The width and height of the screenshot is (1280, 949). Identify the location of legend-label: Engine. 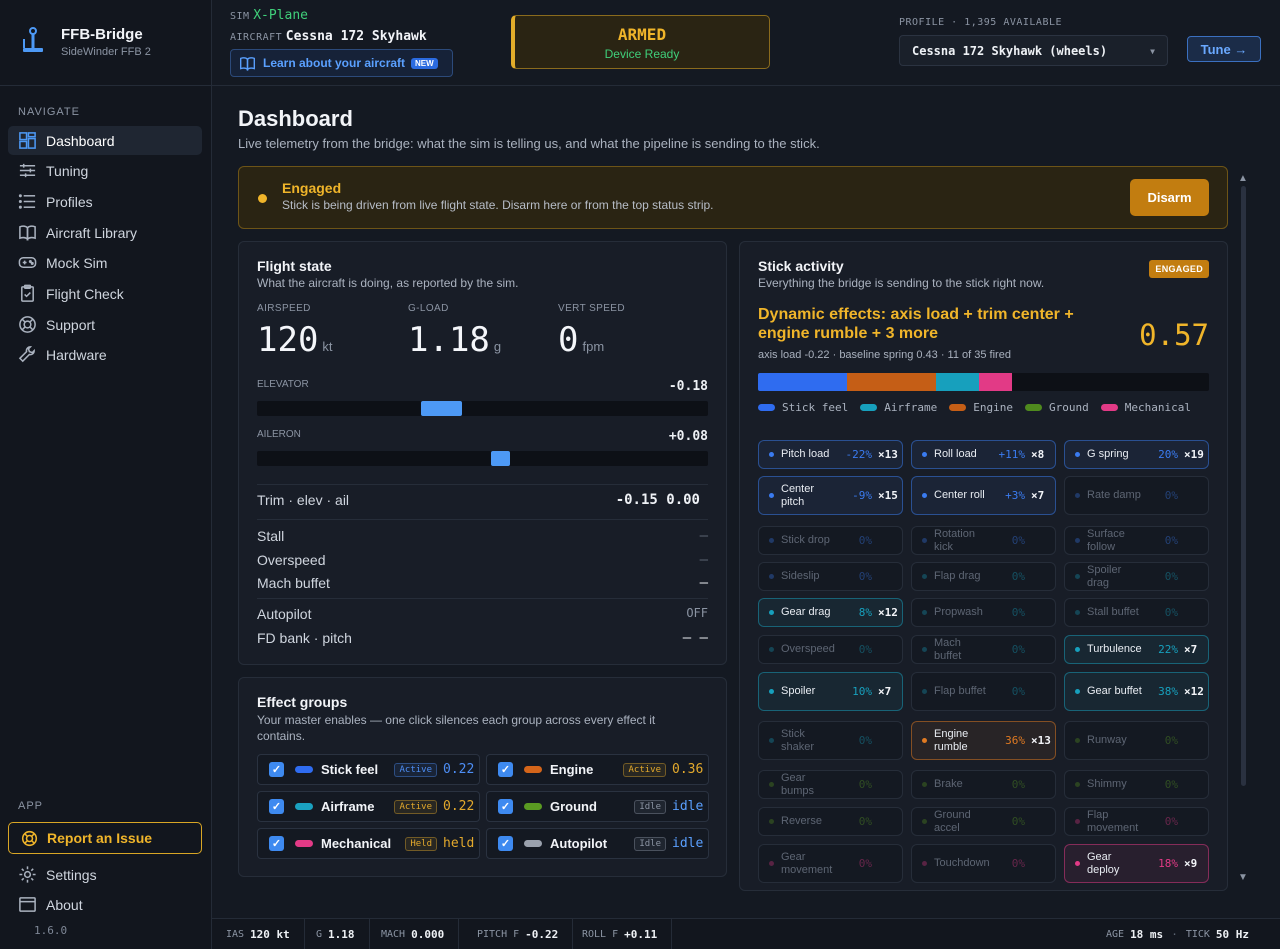
(993, 407).